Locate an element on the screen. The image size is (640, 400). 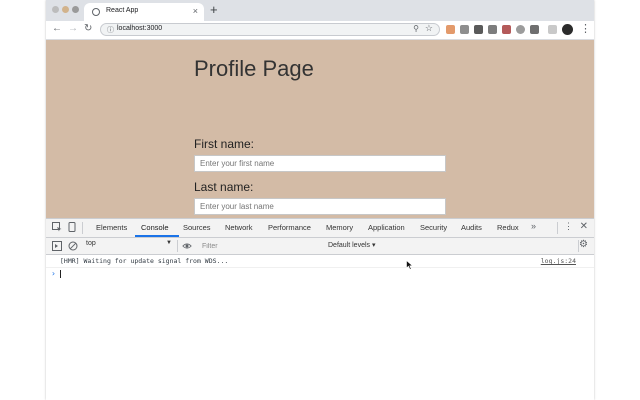
tab-performance: Performance is located at coordinates (289, 227).